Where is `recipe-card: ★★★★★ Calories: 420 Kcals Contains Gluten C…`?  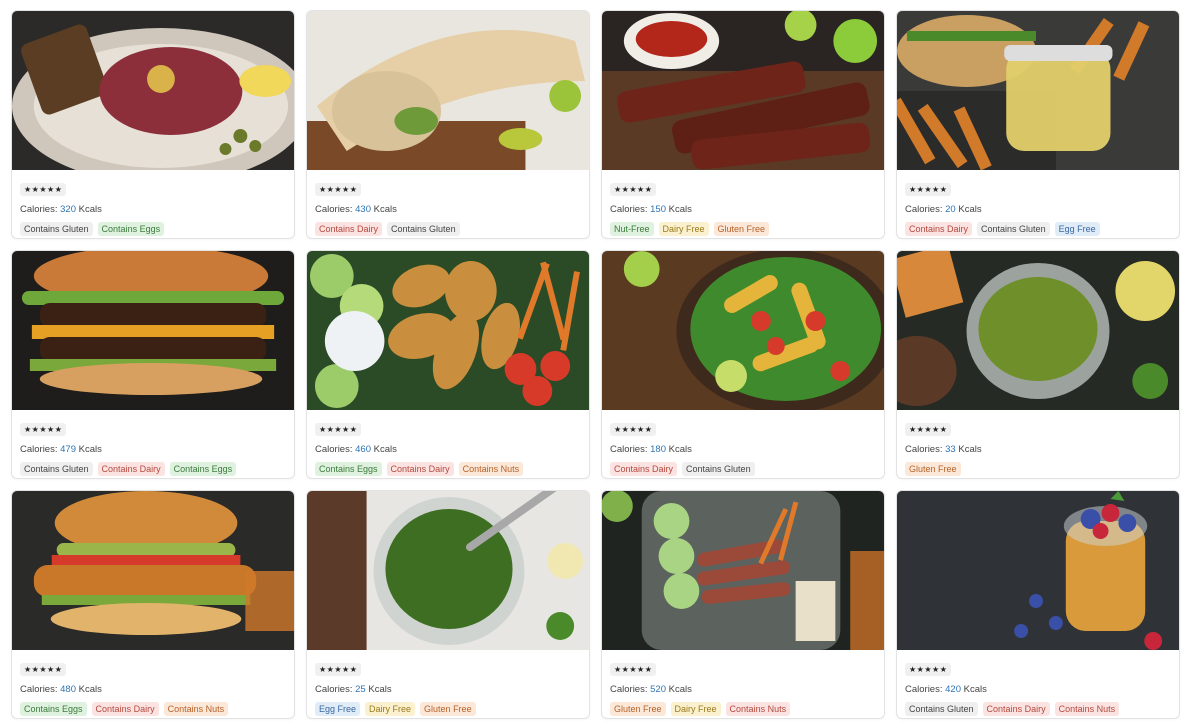 recipe-card: ★★★★★ Calories: 420 Kcals Contains Gluten C… is located at coordinates (1038, 604).